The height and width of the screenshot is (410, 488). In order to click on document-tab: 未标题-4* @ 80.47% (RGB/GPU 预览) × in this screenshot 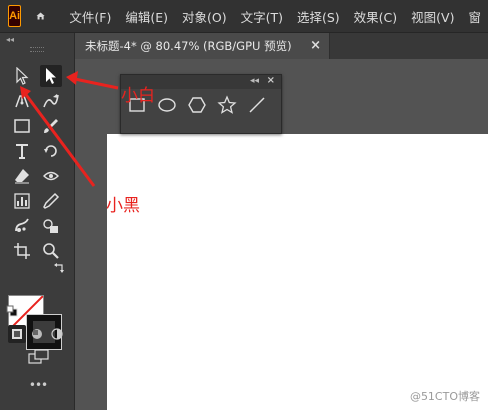, I will do `click(202, 46)`.